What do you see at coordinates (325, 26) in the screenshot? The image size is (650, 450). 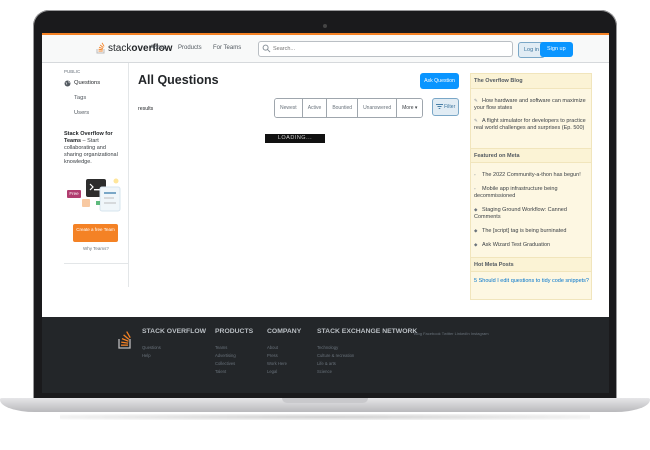 I see `camera-icon` at bounding box center [325, 26].